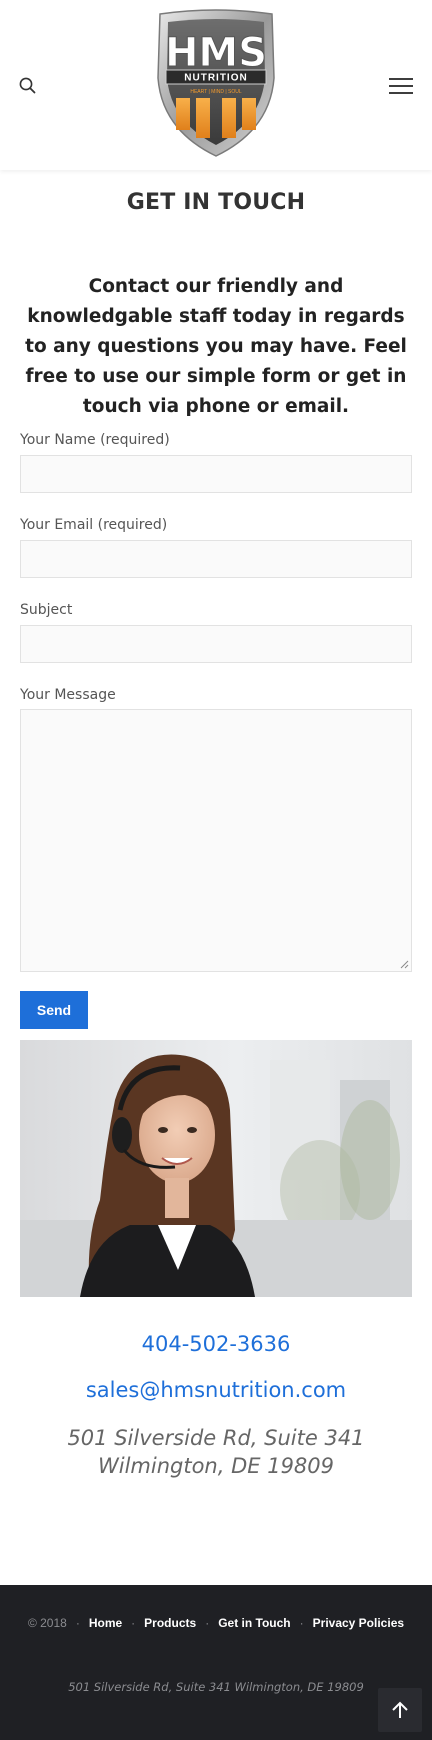 The image size is (432, 1740). Describe the element at coordinates (216, 840) in the screenshot. I see `message-textarea` at that location.